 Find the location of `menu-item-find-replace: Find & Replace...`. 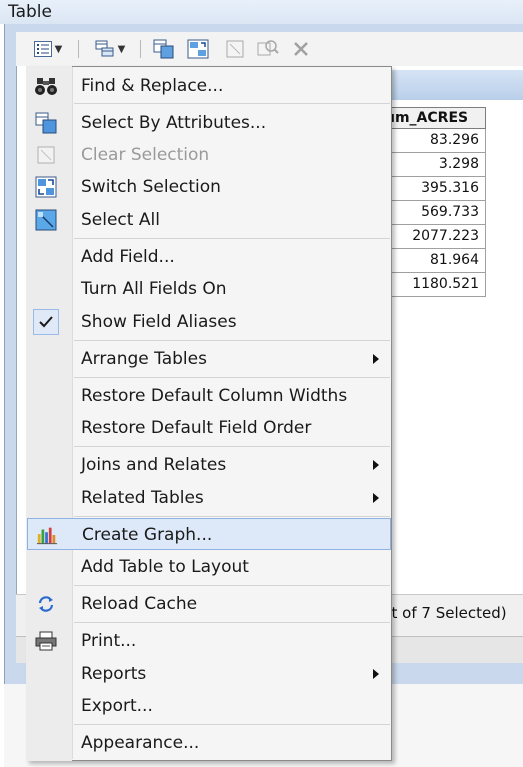

menu-item-find-replace: Find & Replace... is located at coordinates (209, 86).